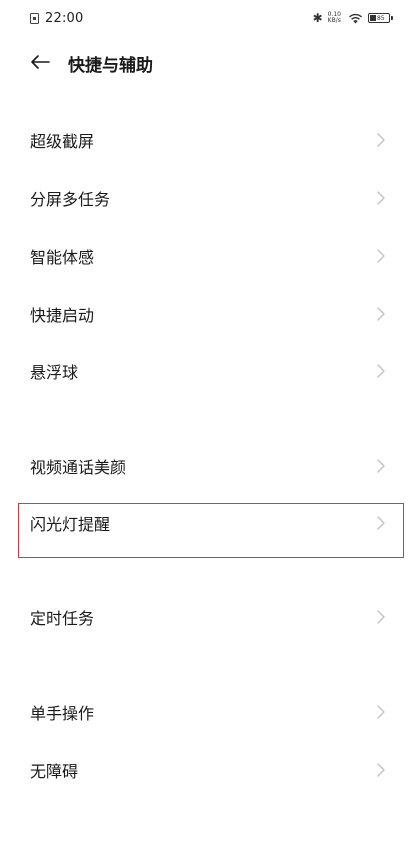 The height and width of the screenshot is (842, 418). Describe the element at coordinates (70, 524) in the screenshot. I see `list-item-label: 闪光灯提醒` at that location.